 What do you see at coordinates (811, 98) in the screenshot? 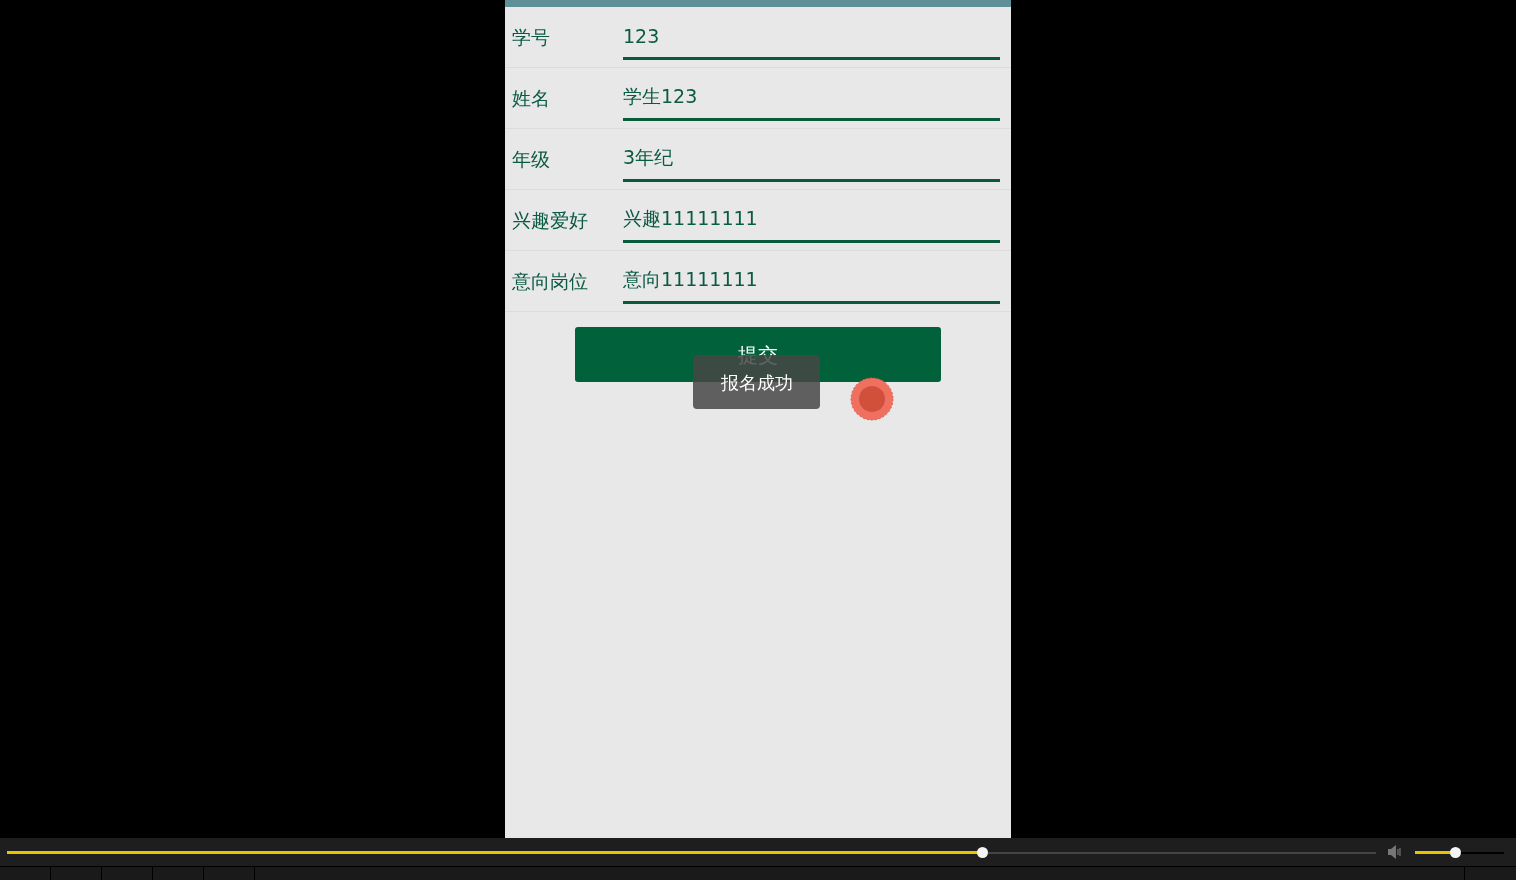
I see `input-field: 学生123` at bounding box center [811, 98].